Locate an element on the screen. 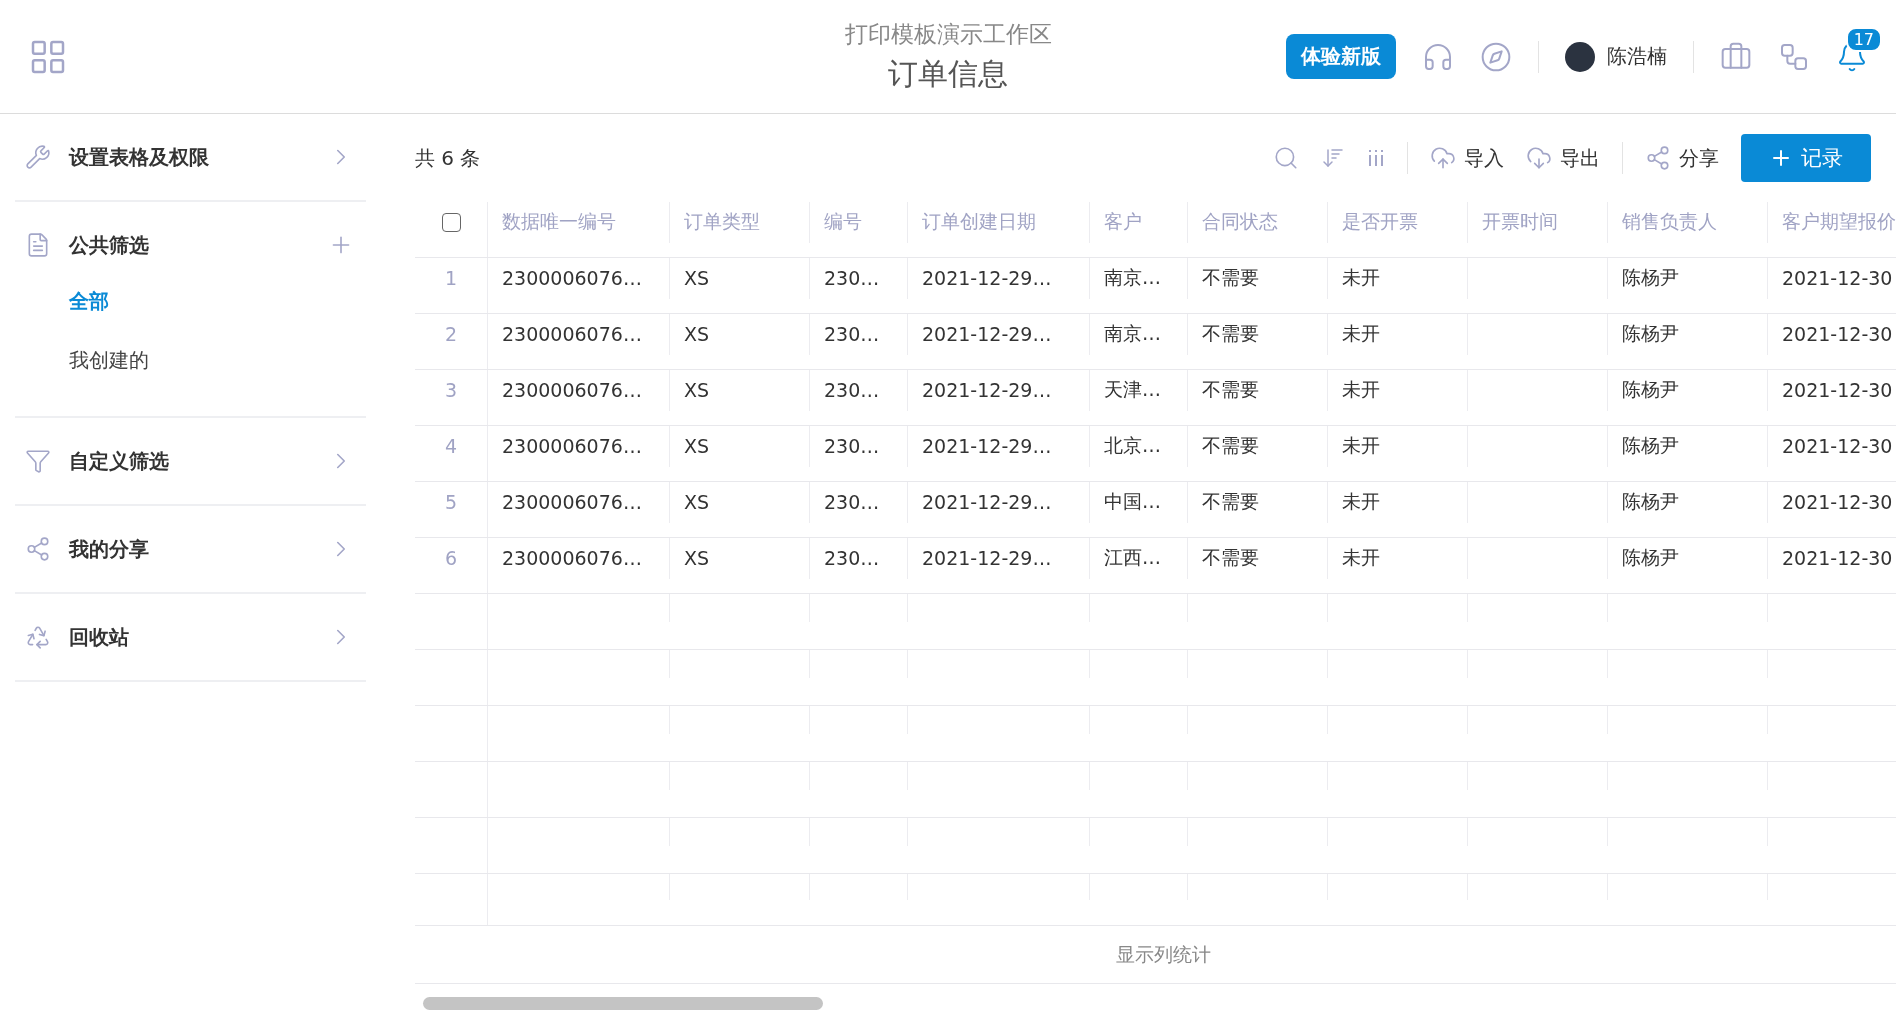  notification-count: 17 is located at coordinates (1863, 39).